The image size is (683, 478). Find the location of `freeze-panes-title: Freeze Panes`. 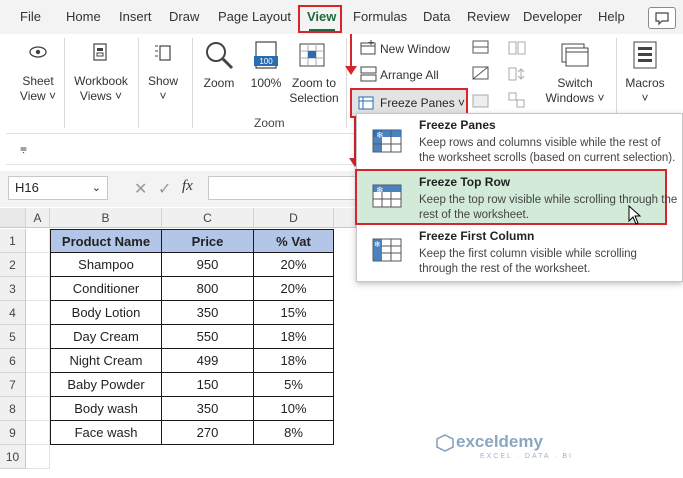

freeze-panes-title: Freeze Panes is located at coordinates (457, 125).